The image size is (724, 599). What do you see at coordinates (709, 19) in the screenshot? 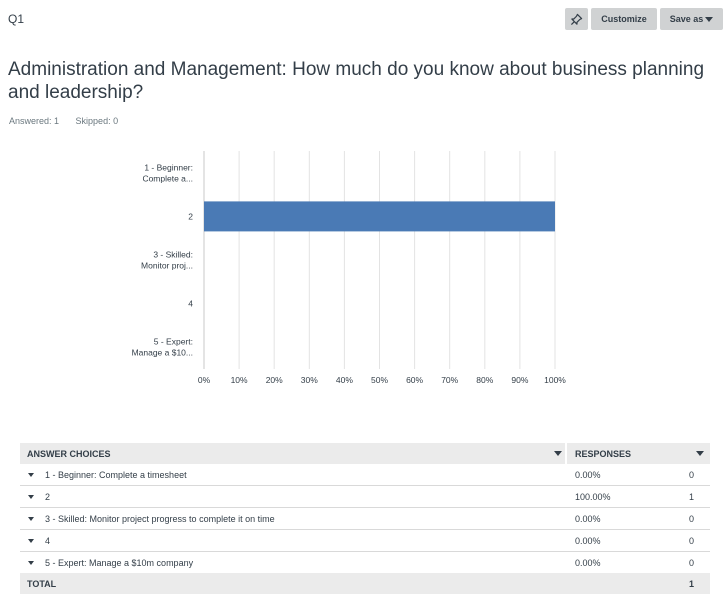
I see `chevron-down-icon` at bounding box center [709, 19].